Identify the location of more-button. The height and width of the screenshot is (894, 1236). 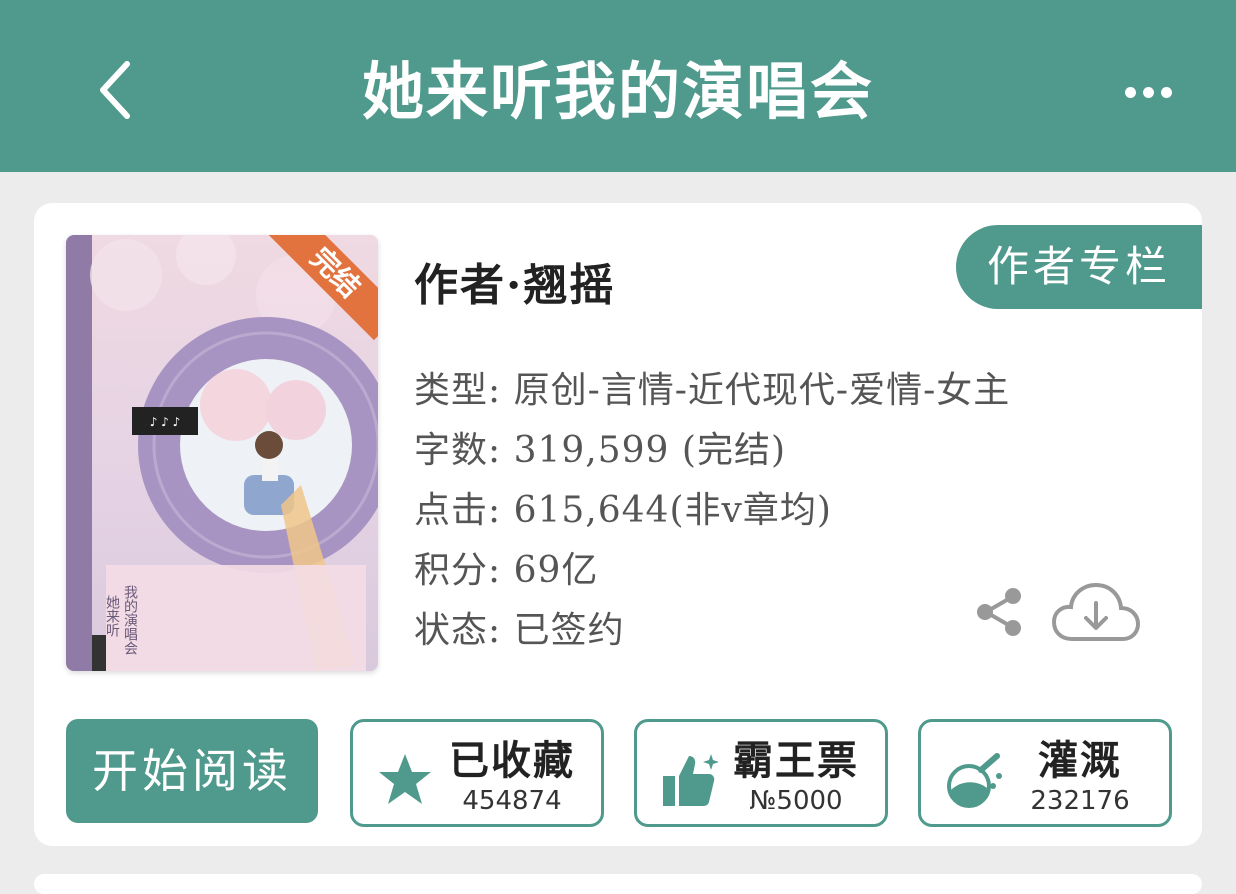
(1148, 92).